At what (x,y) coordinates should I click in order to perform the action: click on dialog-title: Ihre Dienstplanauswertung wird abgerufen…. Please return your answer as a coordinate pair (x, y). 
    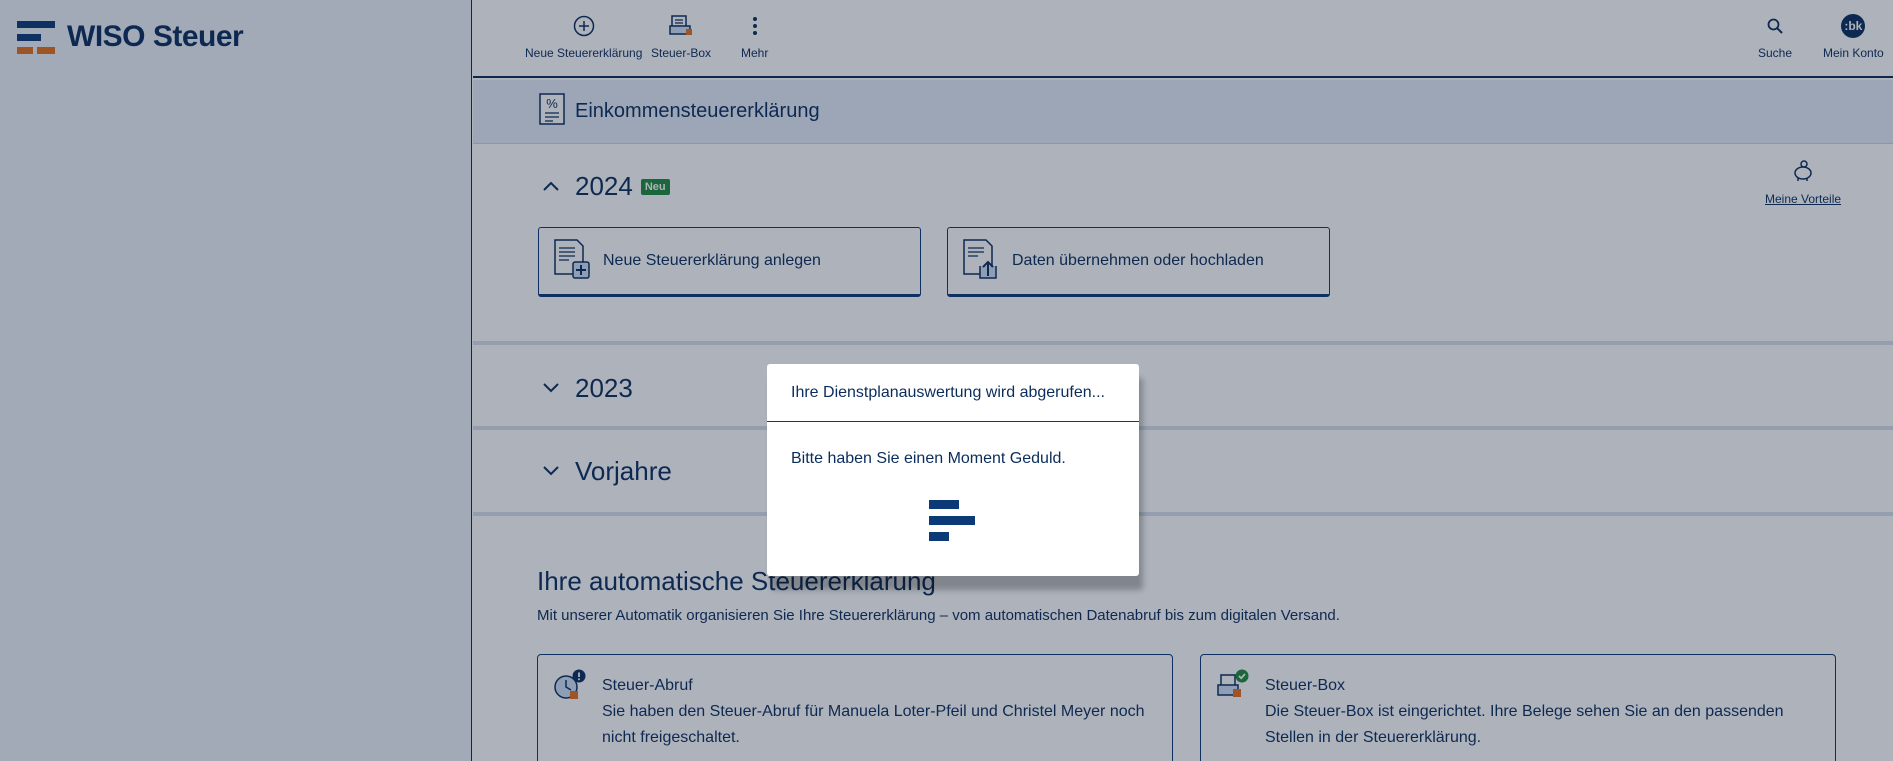
    Looking at the image, I should click on (953, 393).